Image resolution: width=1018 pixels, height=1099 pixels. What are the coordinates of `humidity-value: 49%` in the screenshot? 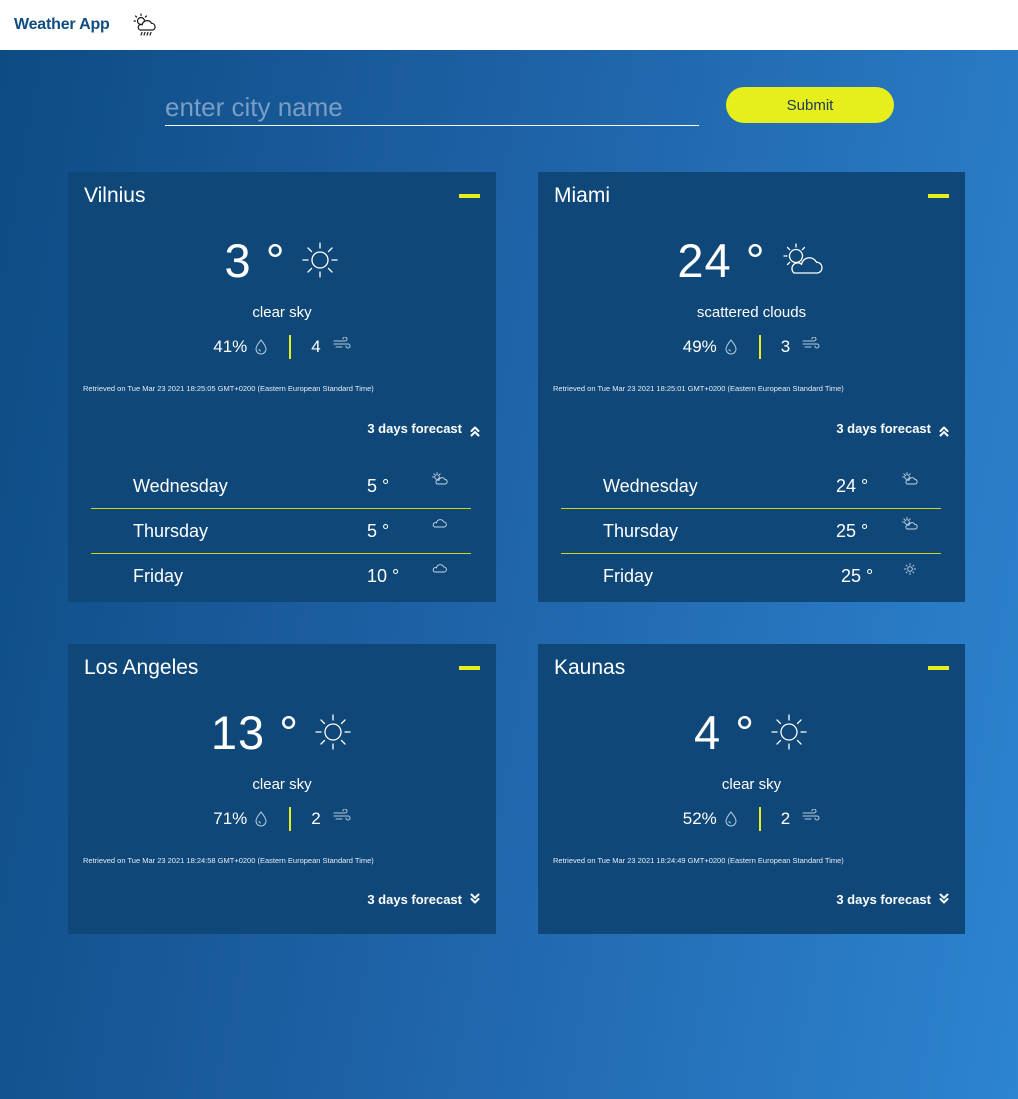 It's located at (699, 346).